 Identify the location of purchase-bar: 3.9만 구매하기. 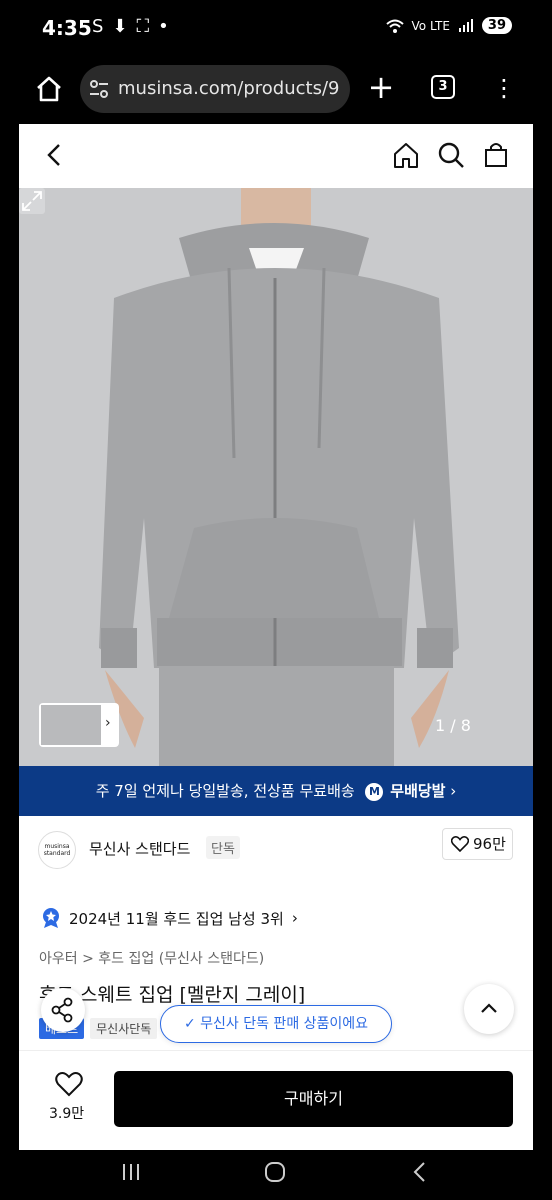
(276, 1100).